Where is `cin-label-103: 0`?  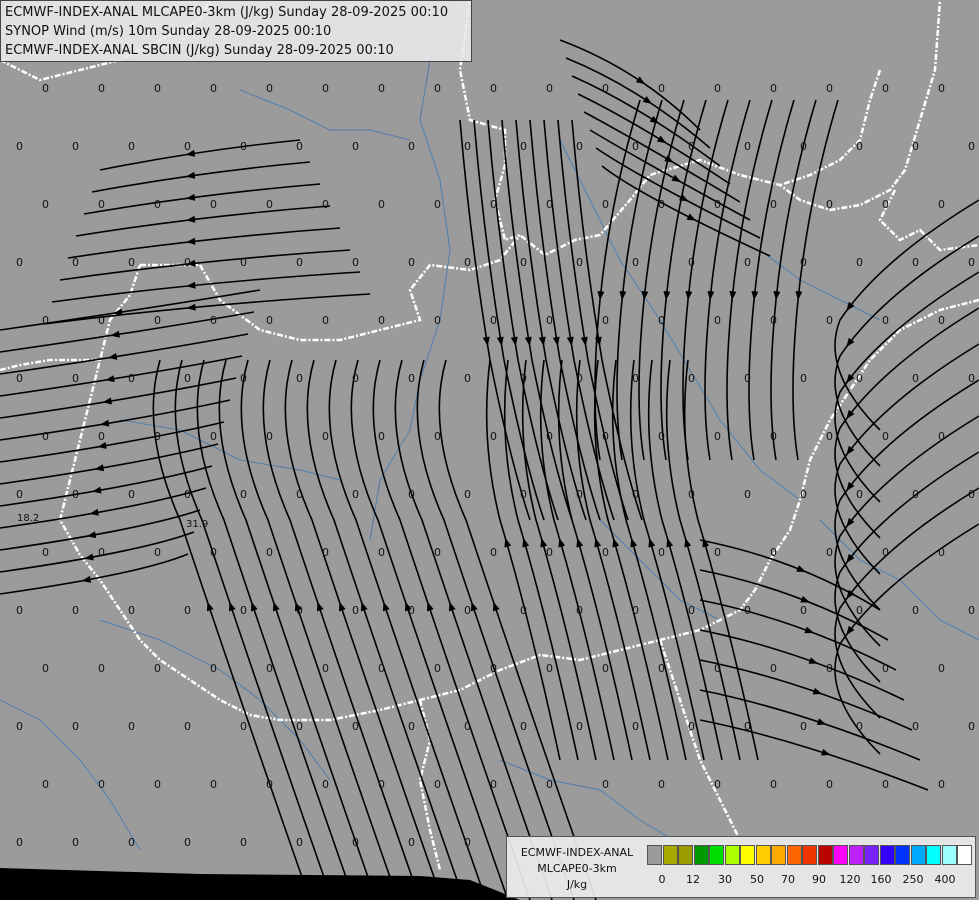
cin-label-103: 0 is located at coordinates (915, 378).